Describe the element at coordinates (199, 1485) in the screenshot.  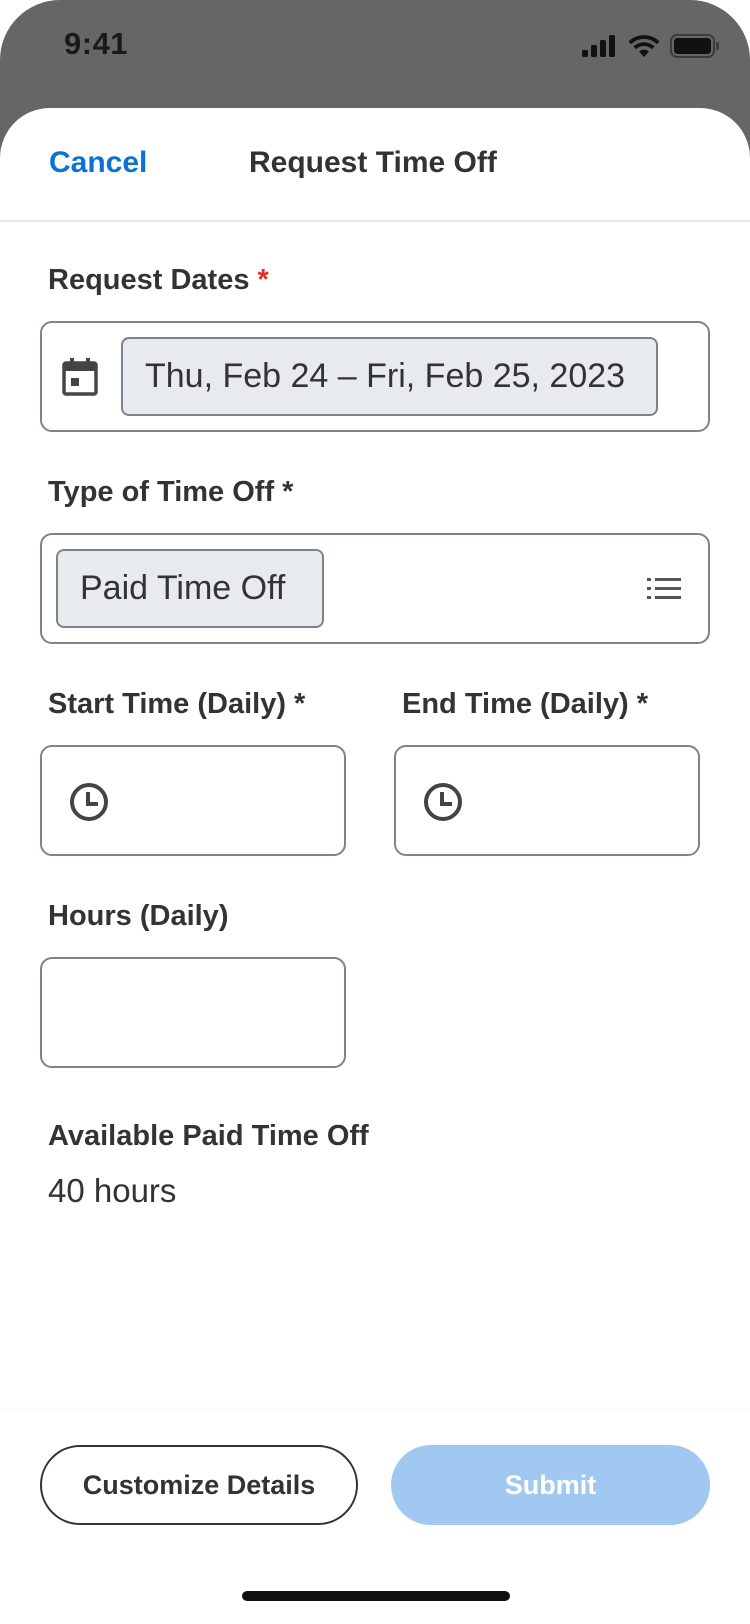
I see `customize-details-button: Customize Details` at that location.